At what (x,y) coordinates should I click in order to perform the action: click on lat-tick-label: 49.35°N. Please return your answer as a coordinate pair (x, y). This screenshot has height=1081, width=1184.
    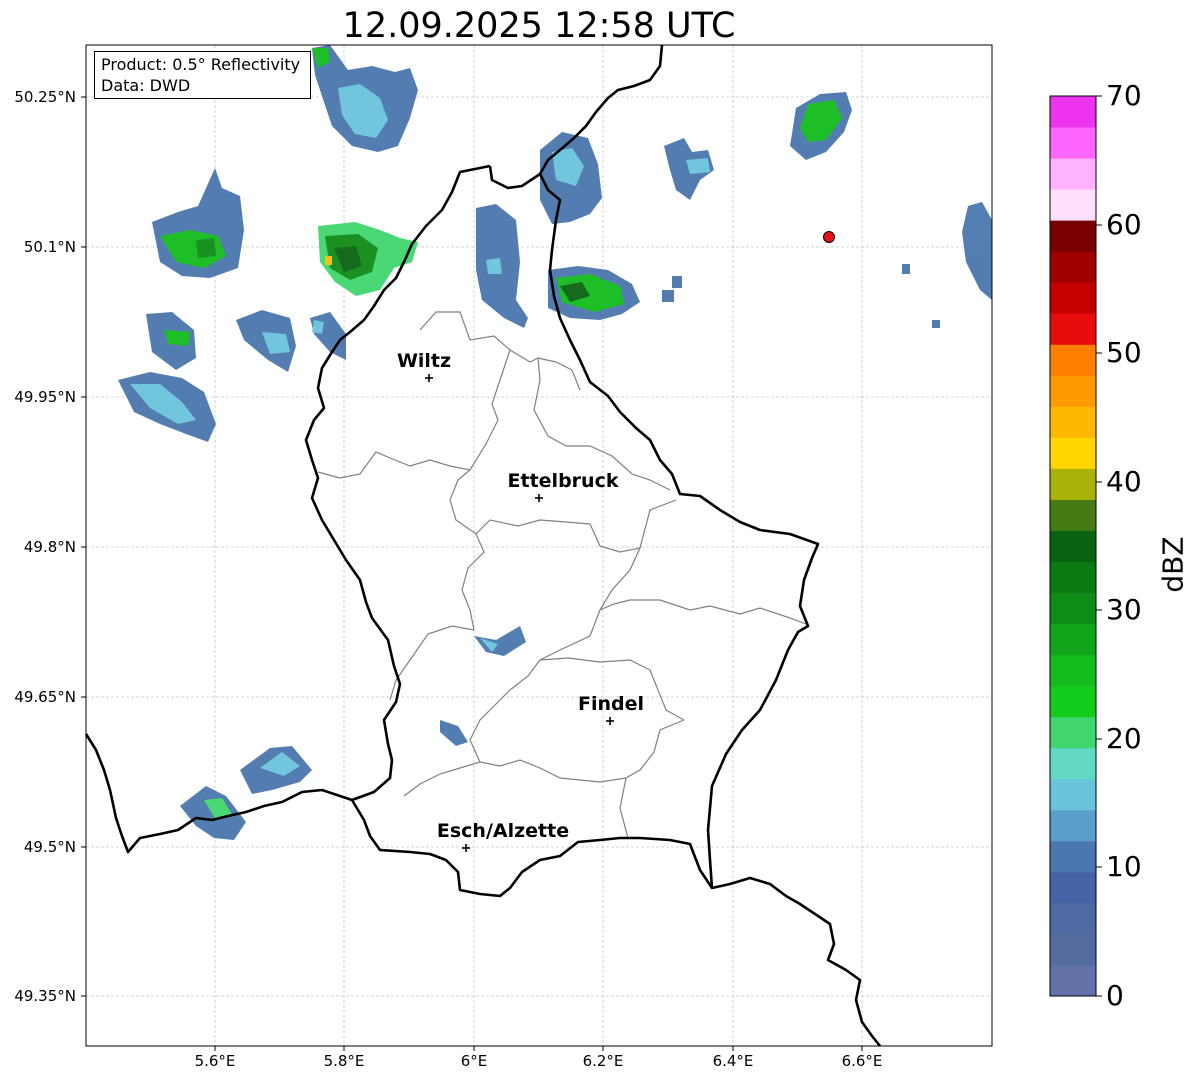
    Looking at the image, I should click on (45, 996).